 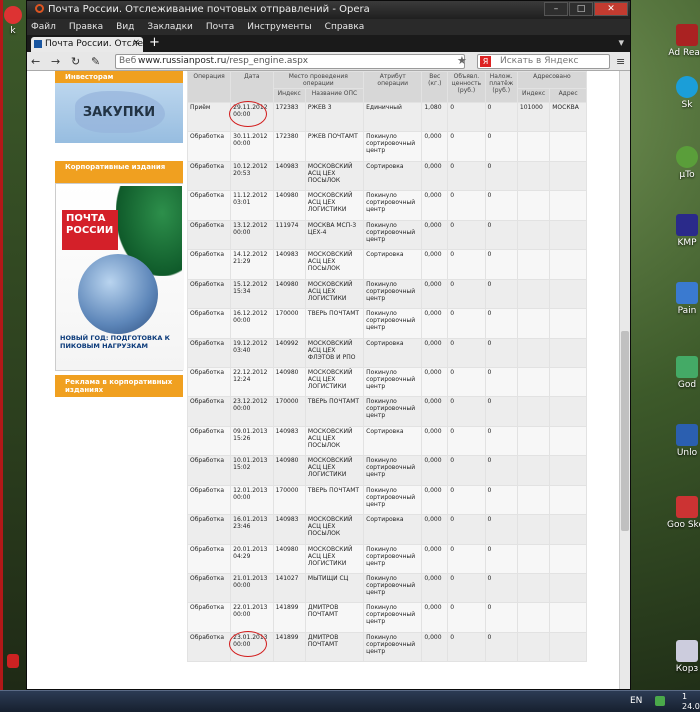 I want to click on col-address: Адрес, so click(x=568, y=95).